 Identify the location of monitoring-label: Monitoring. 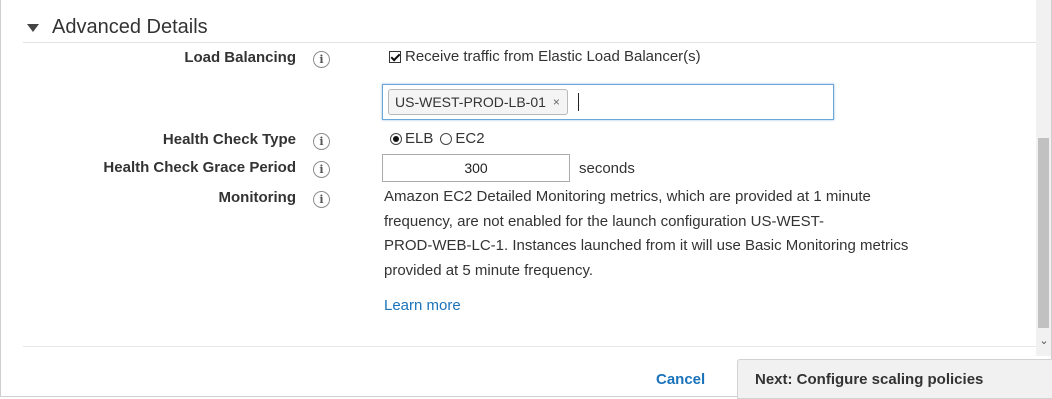
(257, 197).